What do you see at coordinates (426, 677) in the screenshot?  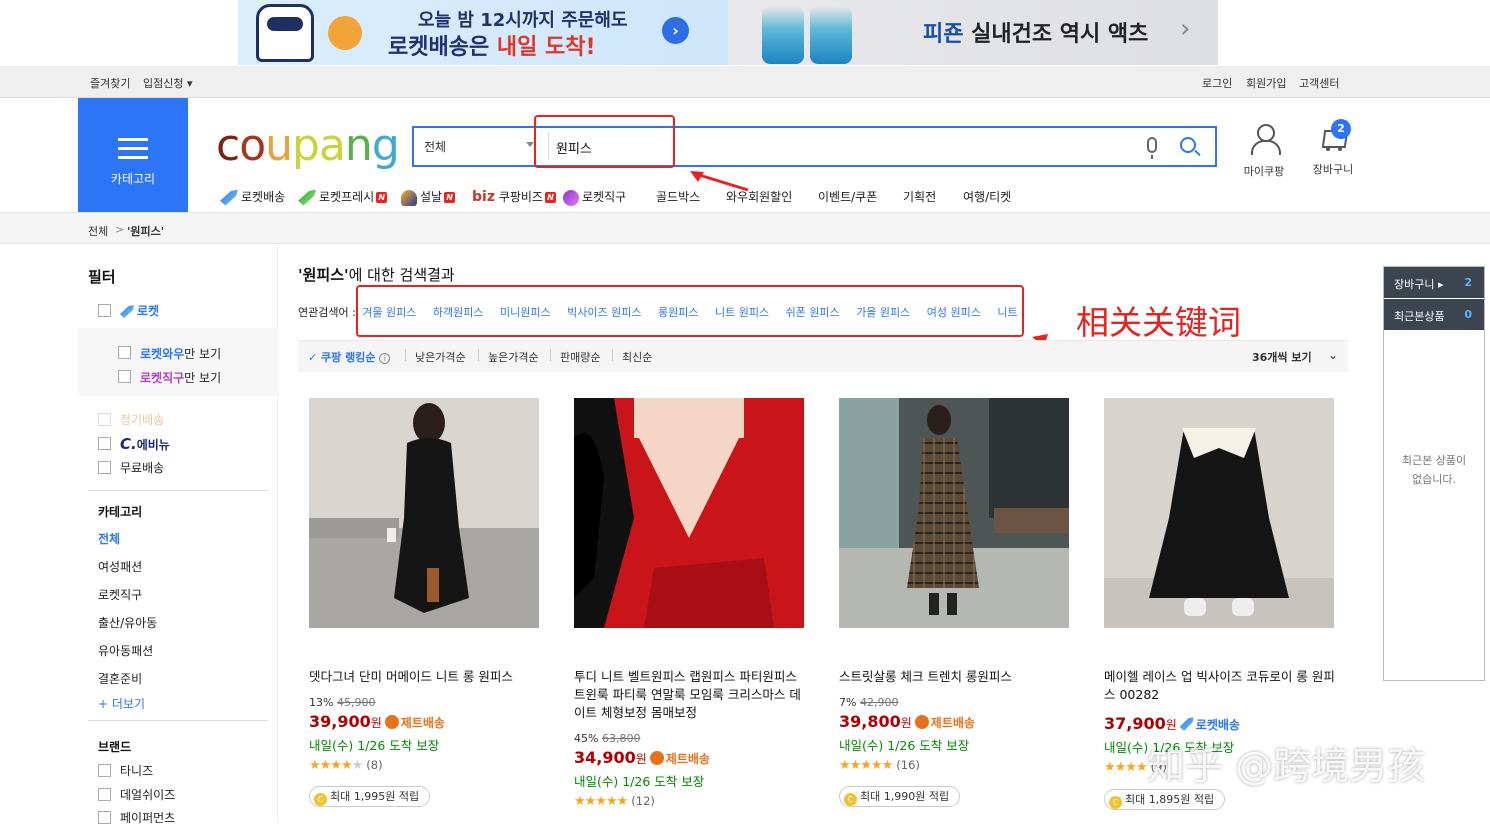 I see `product-title: 뎃다그녀 단미 머메이드 니트 롱 원피스` at bounding box center [426, 677].